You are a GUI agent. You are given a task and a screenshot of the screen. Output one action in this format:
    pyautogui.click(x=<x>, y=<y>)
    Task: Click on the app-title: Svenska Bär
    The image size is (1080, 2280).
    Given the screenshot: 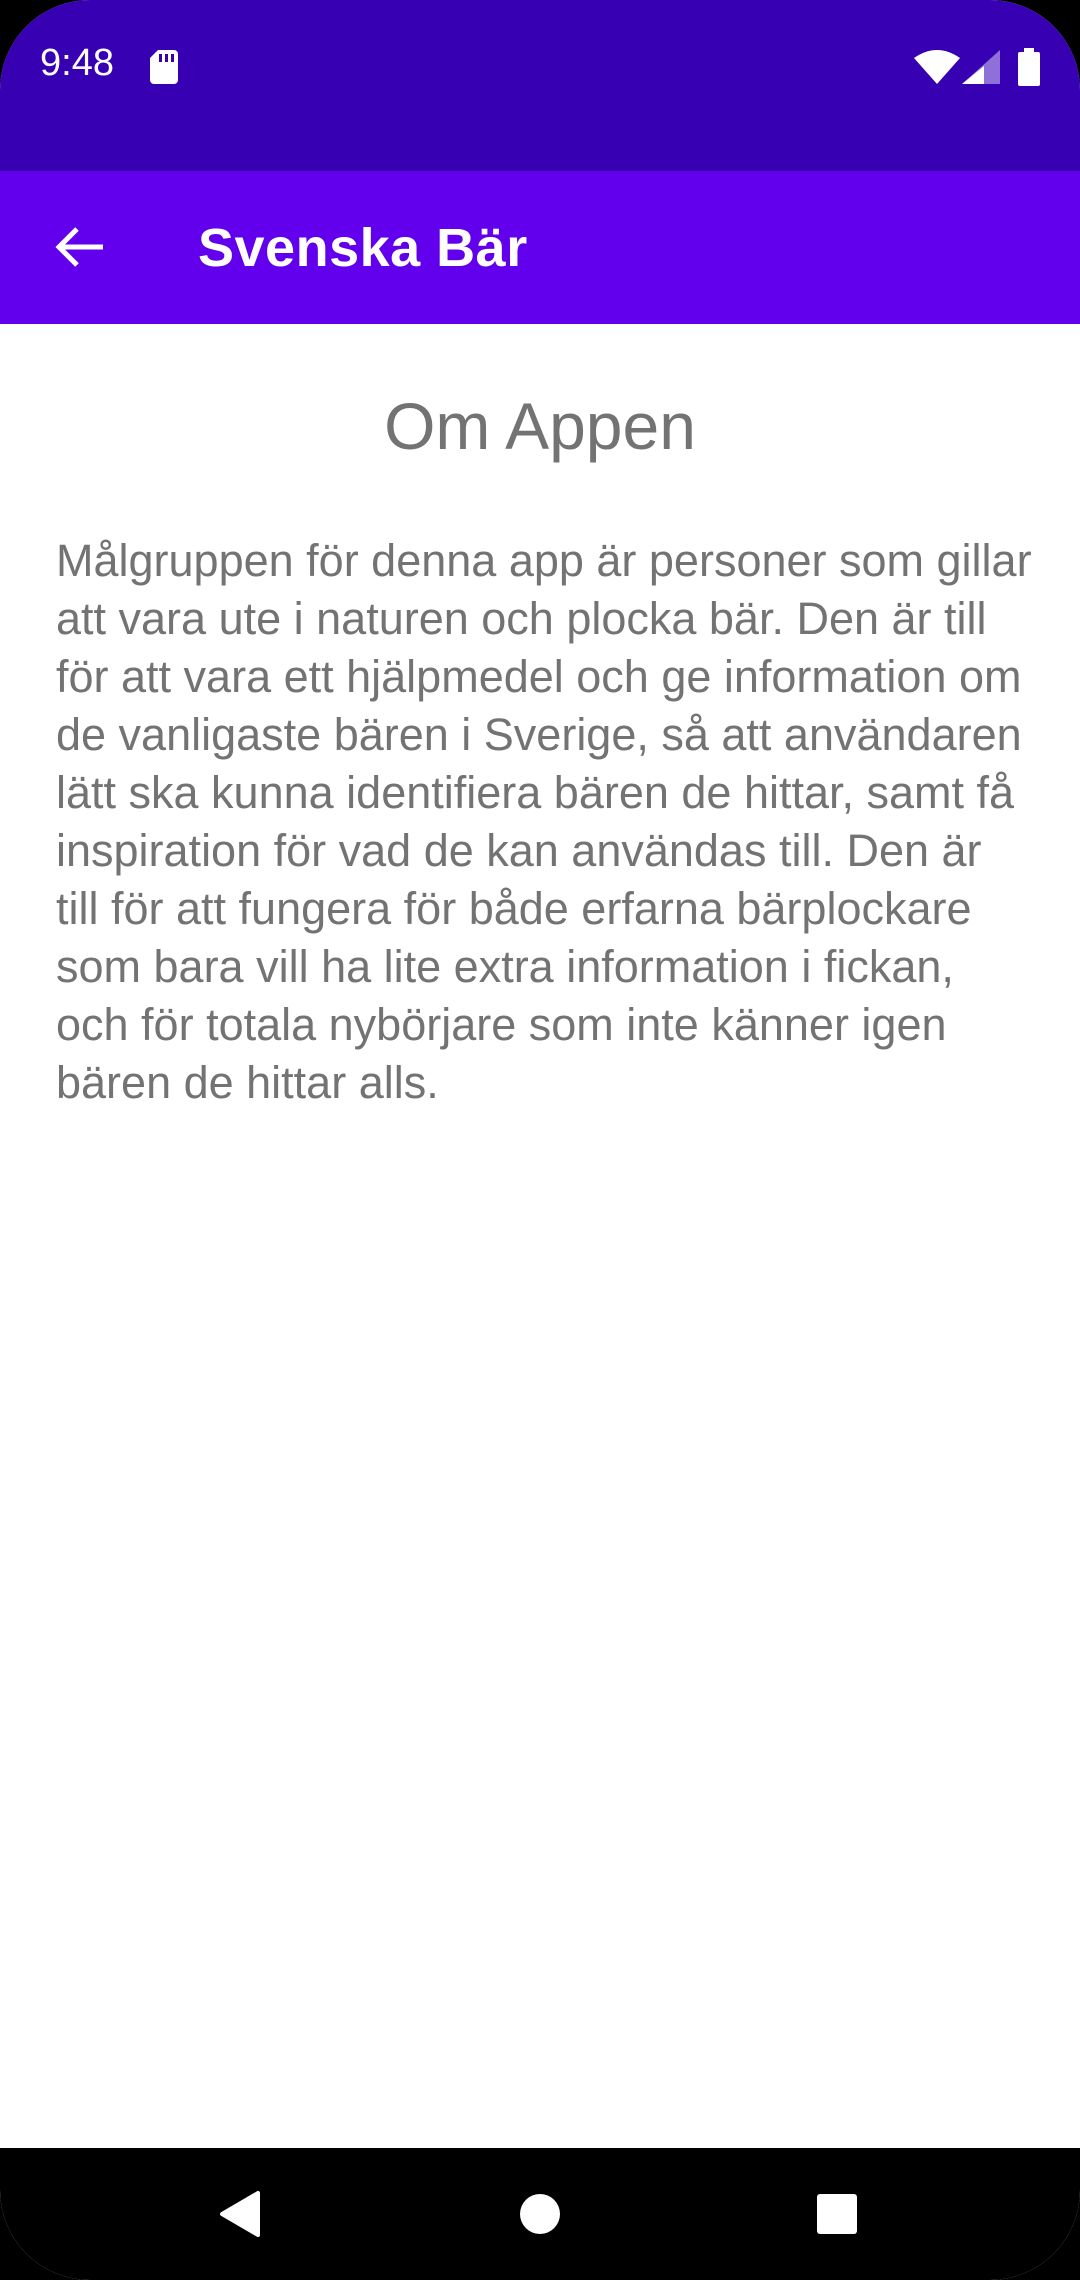 What is the action you would take?
    pyautogui.click(x=363, y=248)
    